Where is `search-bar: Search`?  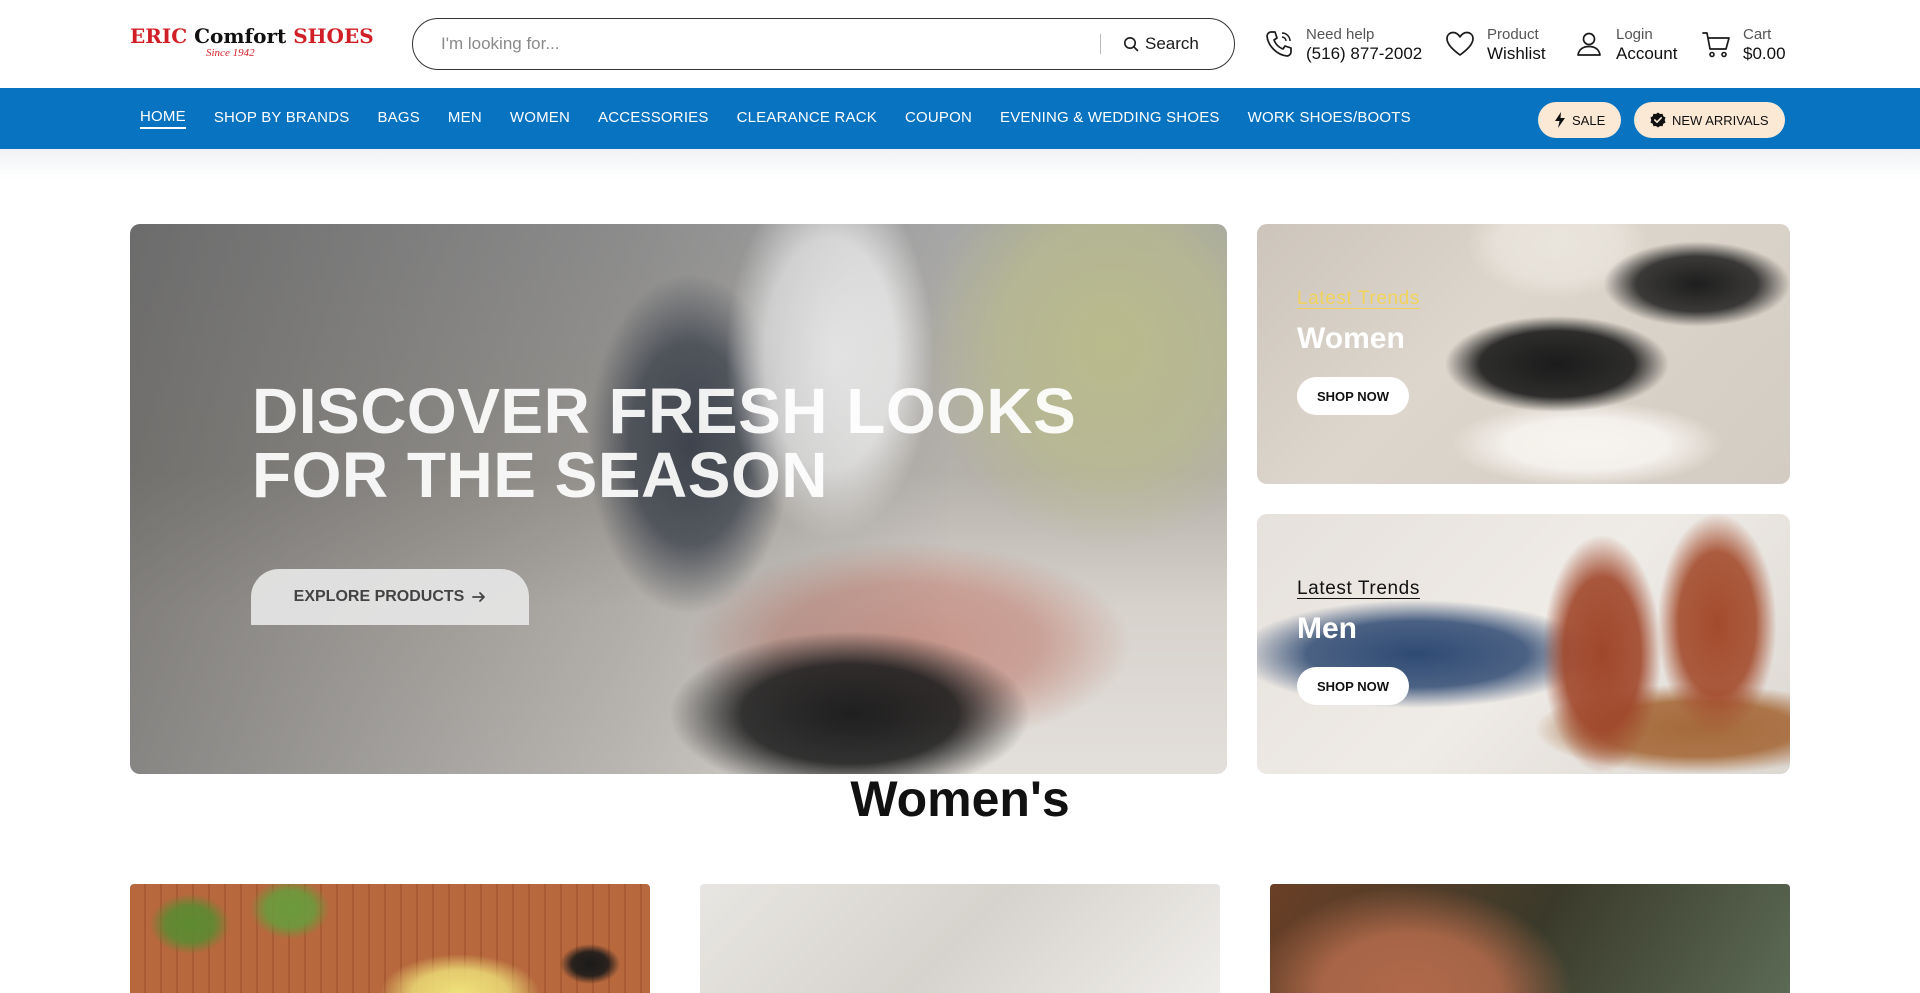 search-bar: Search is located at coordinates (823, 44).